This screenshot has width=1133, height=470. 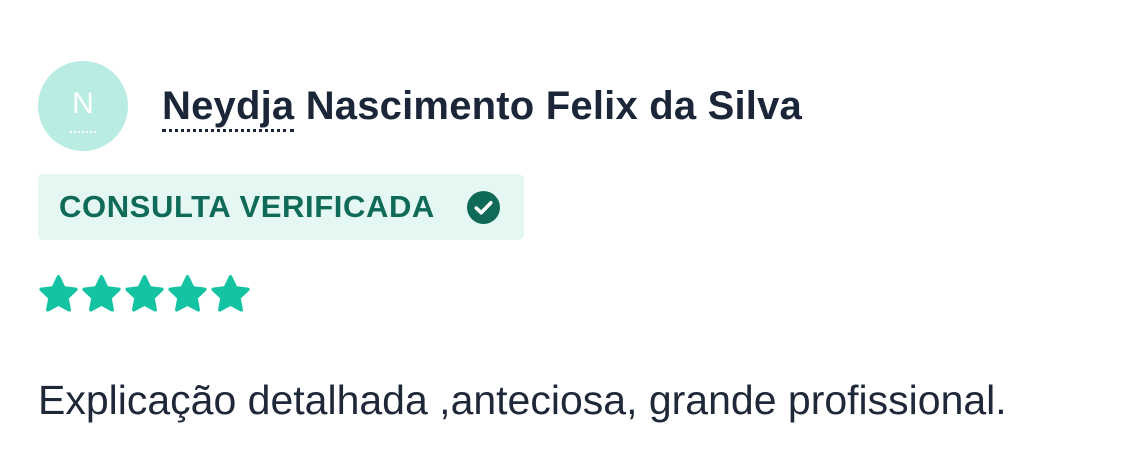 I want to click on author-name: Neydja Nascimento Felix da Silva, so click(x=482, y=107).